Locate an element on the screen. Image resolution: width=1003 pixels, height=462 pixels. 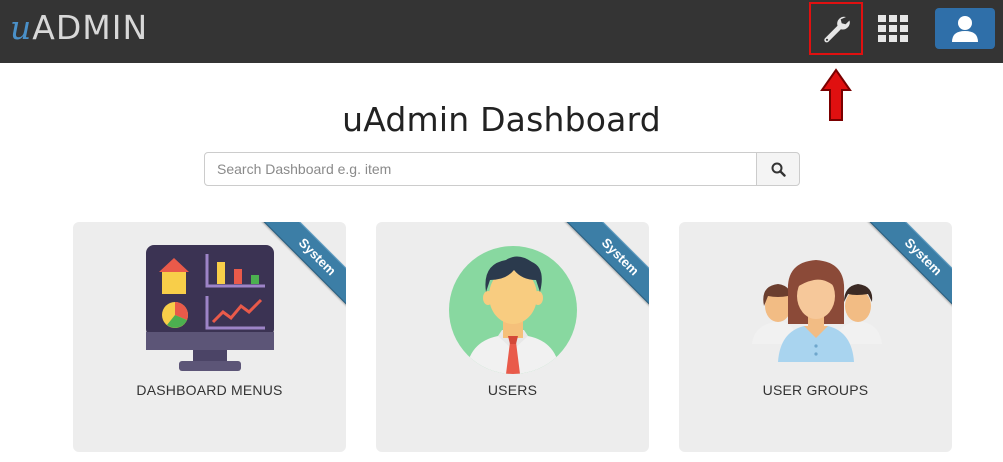
brand-logo: uADMIN is located at coordinates (79, 28).